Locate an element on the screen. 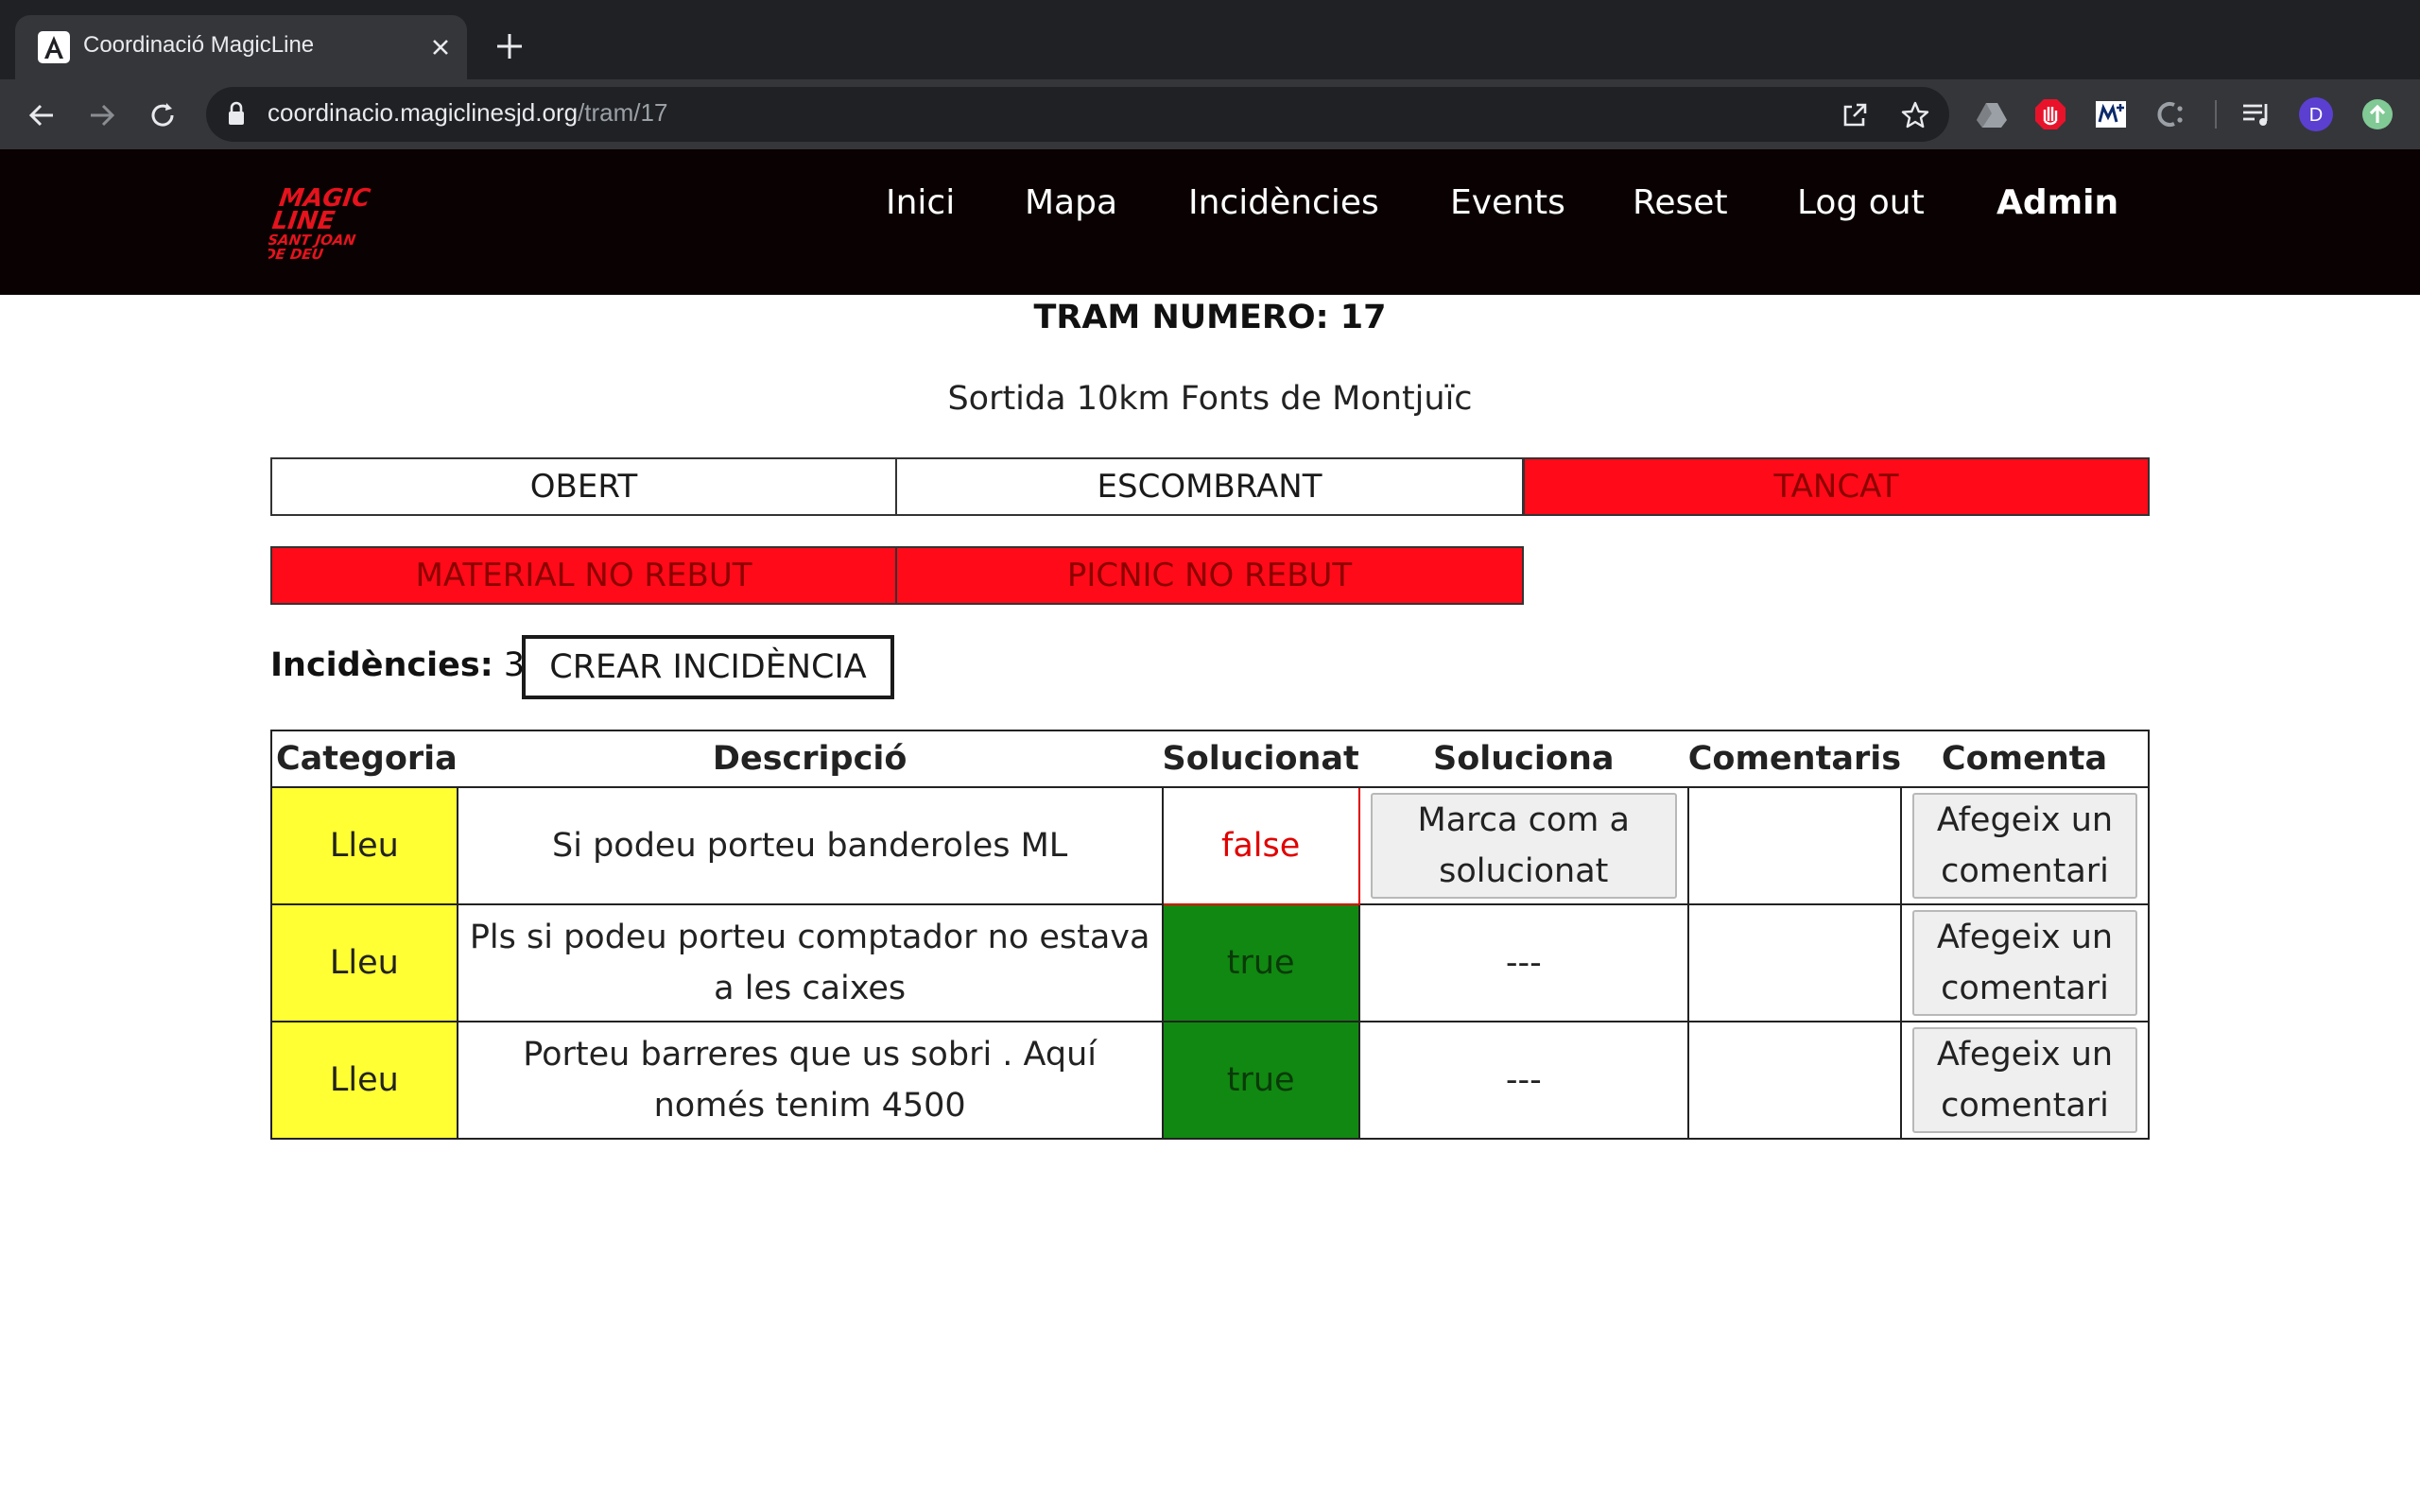 The height and width of the screenshot is (1512, 2420). adblock-extension-icon is located at coordinates (2050, 114).